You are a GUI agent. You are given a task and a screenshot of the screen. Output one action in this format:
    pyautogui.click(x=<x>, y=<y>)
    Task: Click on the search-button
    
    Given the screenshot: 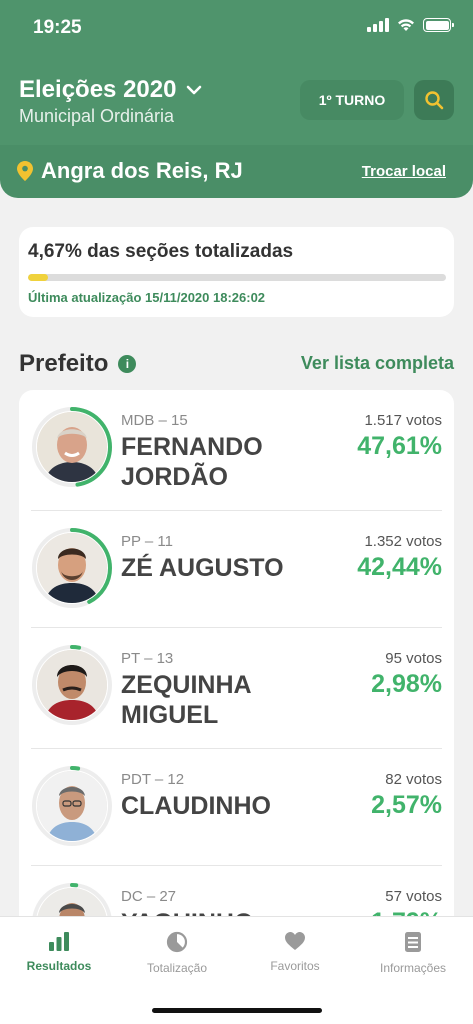 What is the action you would take?
    pyautogui.click(x=434, y=100)
    